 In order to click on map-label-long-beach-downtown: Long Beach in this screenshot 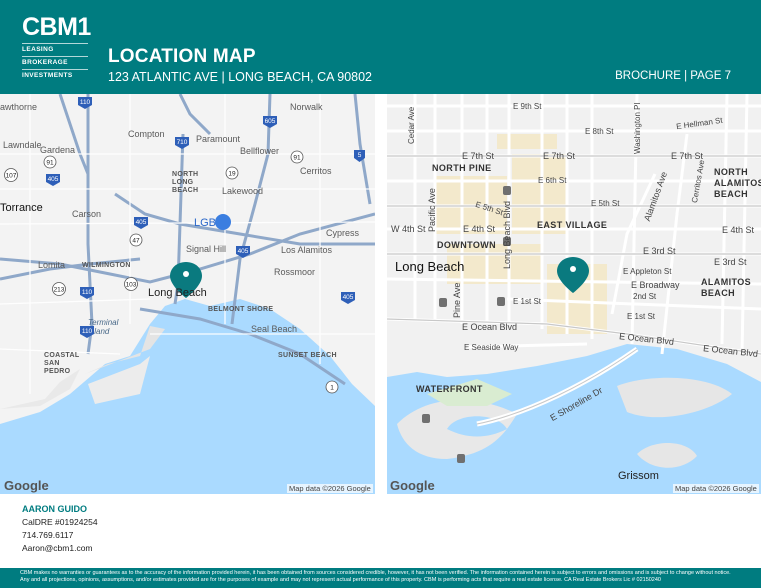, I will do `click(430, 266)`.